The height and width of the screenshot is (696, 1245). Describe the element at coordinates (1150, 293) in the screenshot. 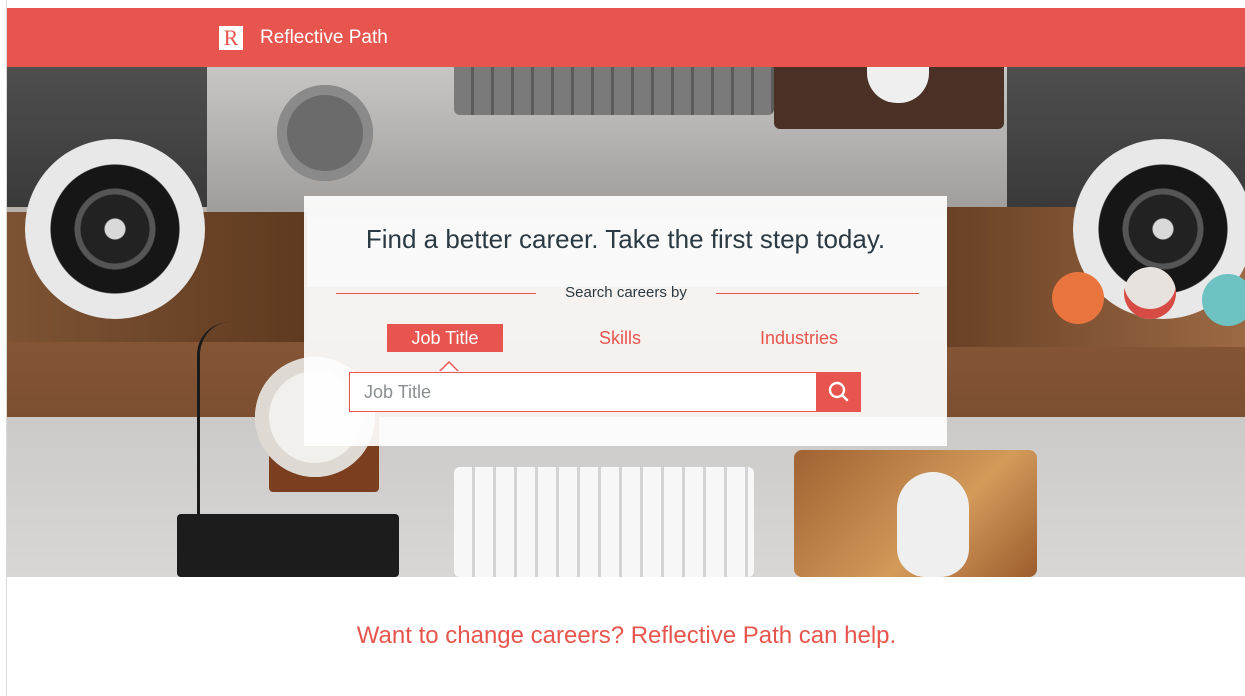

I see `toy-white-decoration` at that location.